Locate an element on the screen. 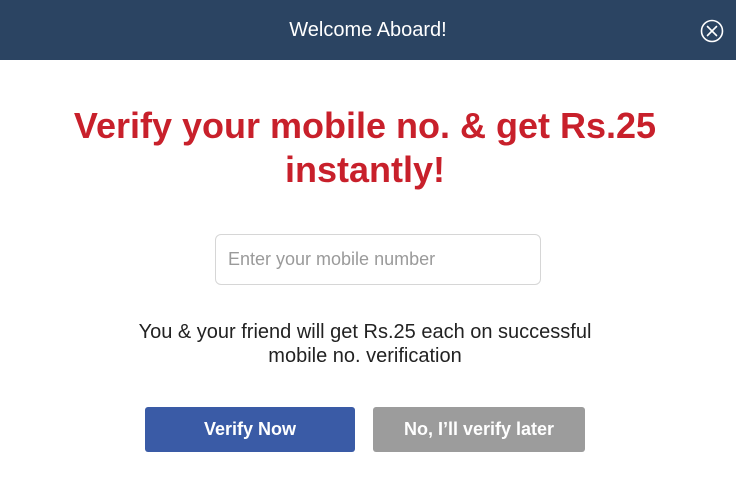  close-button is located at coordinates (712, 31).